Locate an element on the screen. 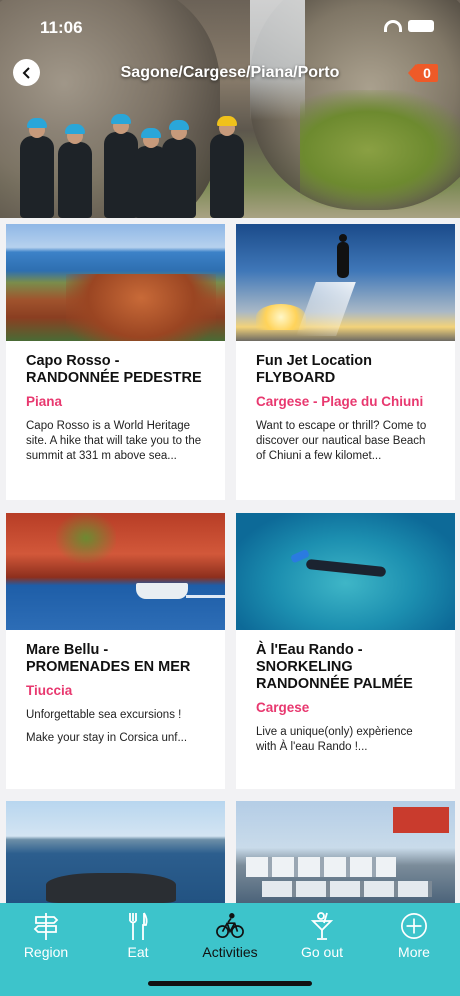 This screenshot has height=996, width=460. tab-region: Region is located at coordinates (46, 949).